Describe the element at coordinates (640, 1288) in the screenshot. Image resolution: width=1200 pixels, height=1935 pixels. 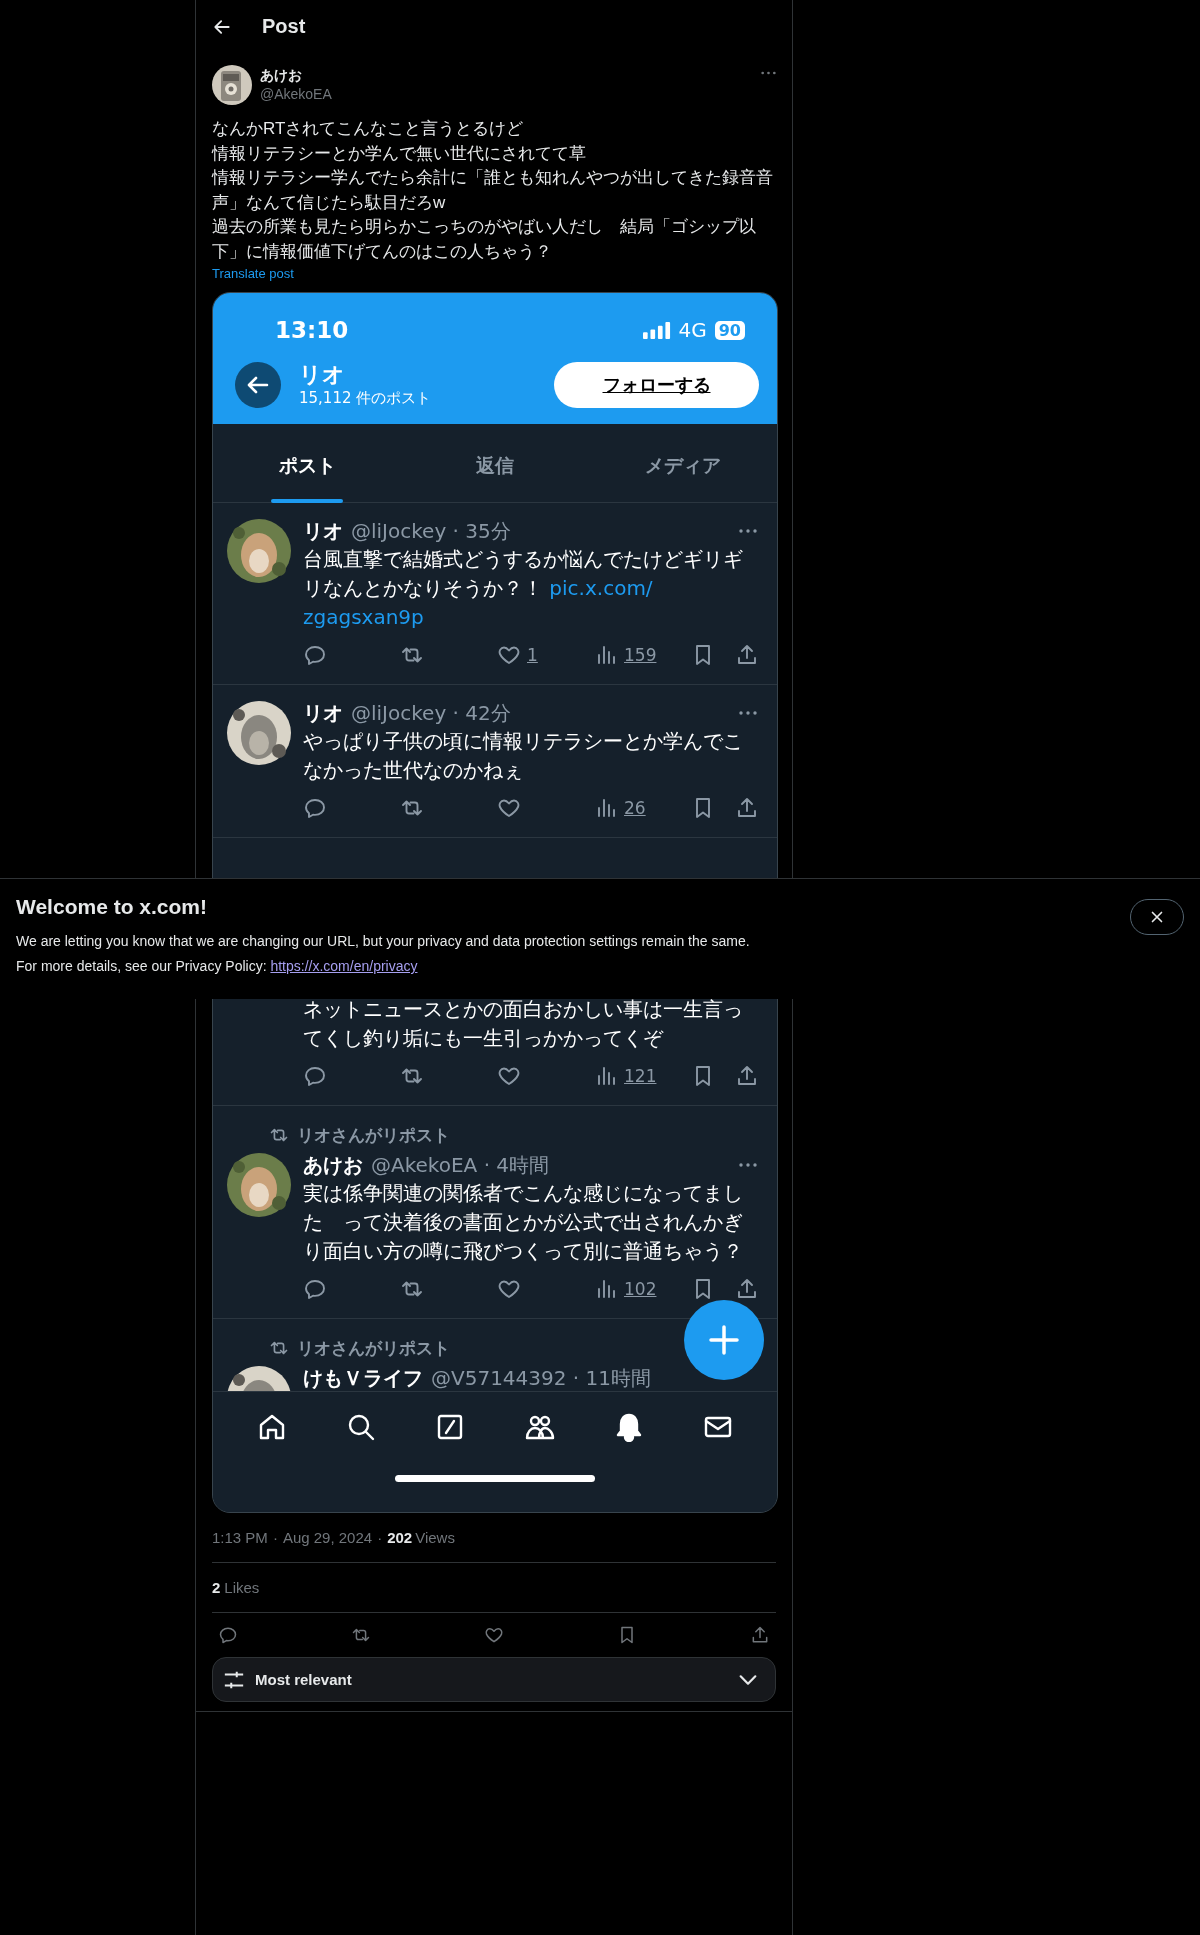
I see `view-count: 102` at that location.